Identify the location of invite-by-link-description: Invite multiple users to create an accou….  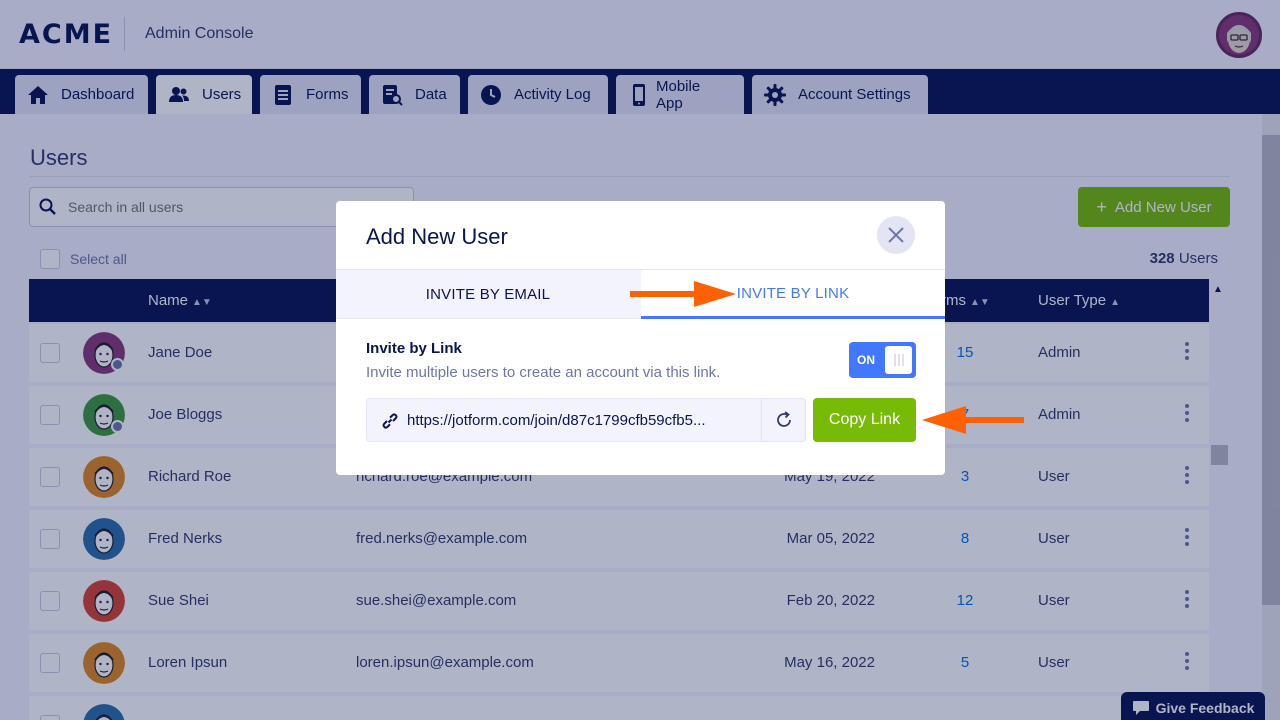
(543, 372).